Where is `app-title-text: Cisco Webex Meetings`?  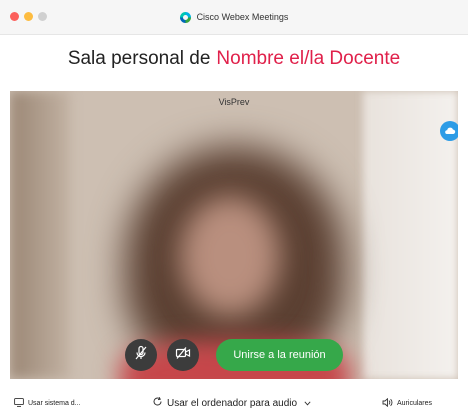 app-title-text: Cisco Webex Meetings is located at coordinates (242, 17).